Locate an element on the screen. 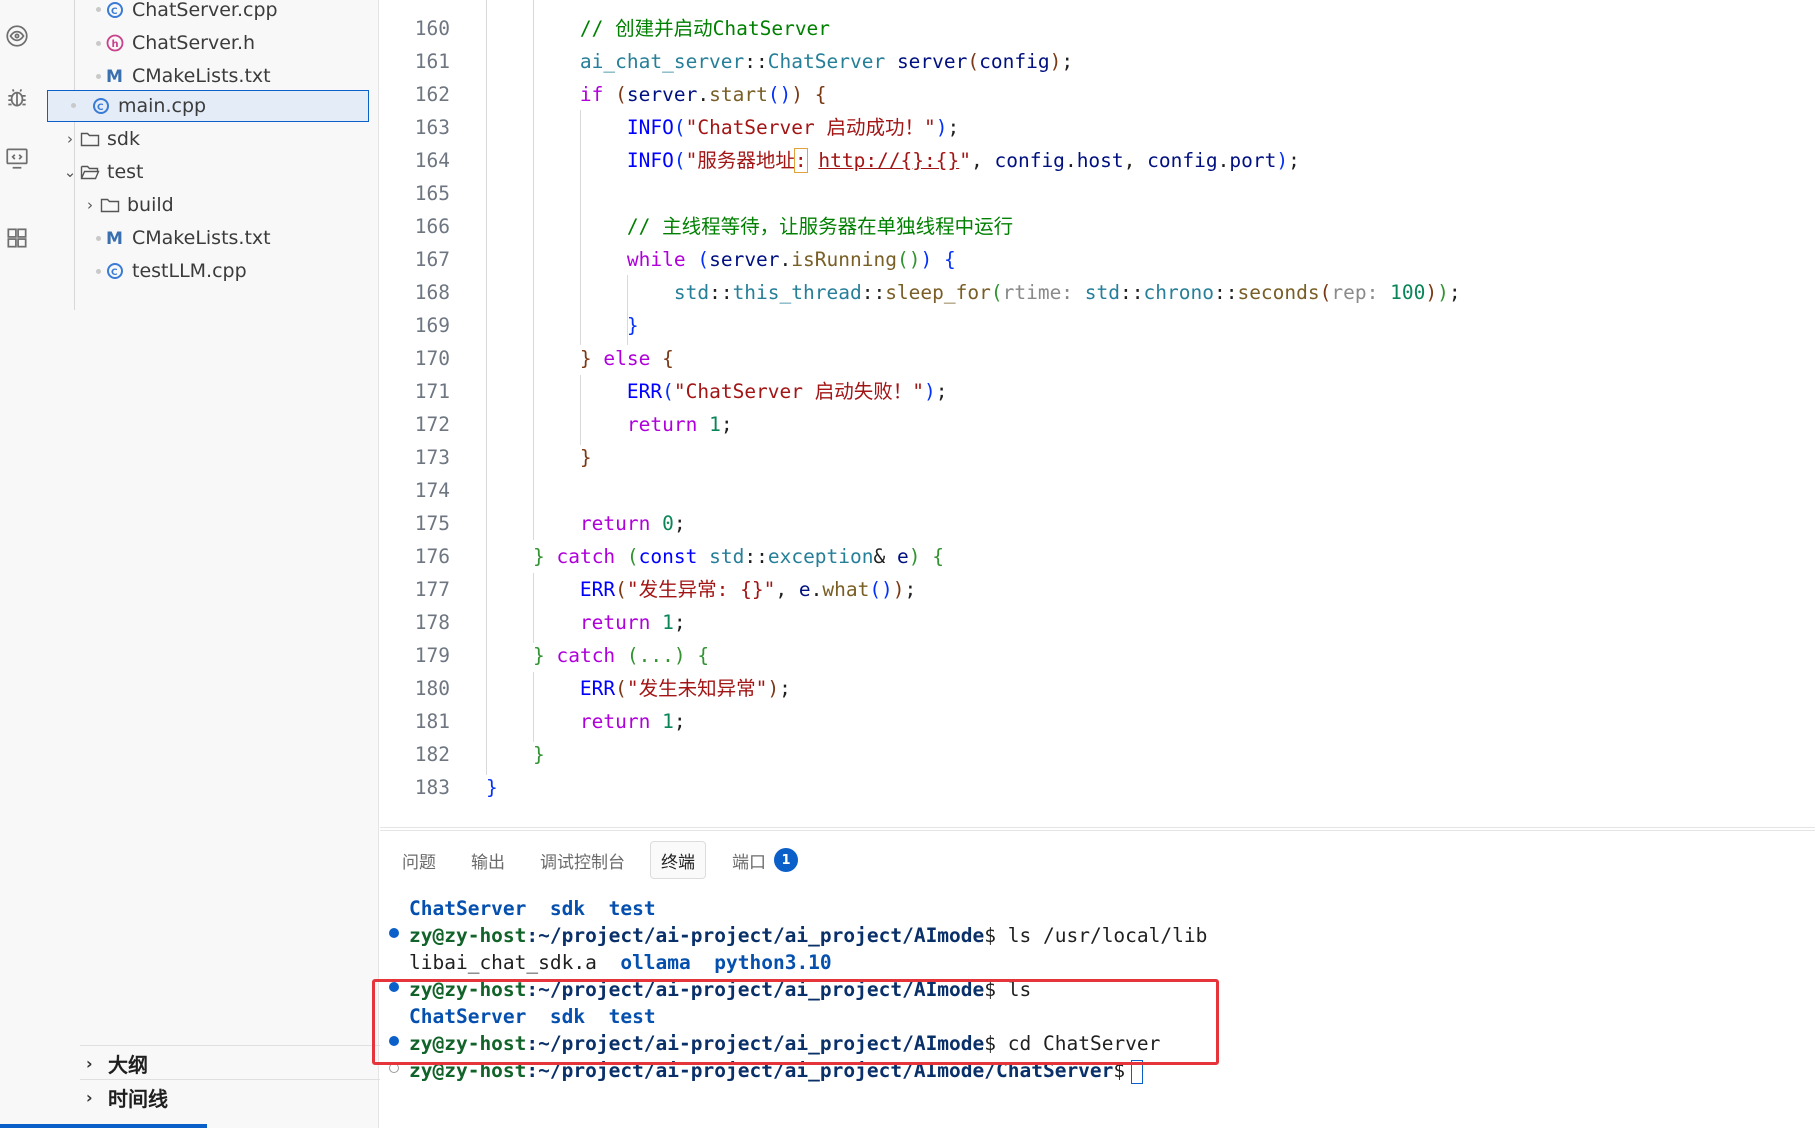 The height and width of the screenshot is (1128, 1815). tree-item-label: testLLM.cpp is located at coordinates (189, 271).